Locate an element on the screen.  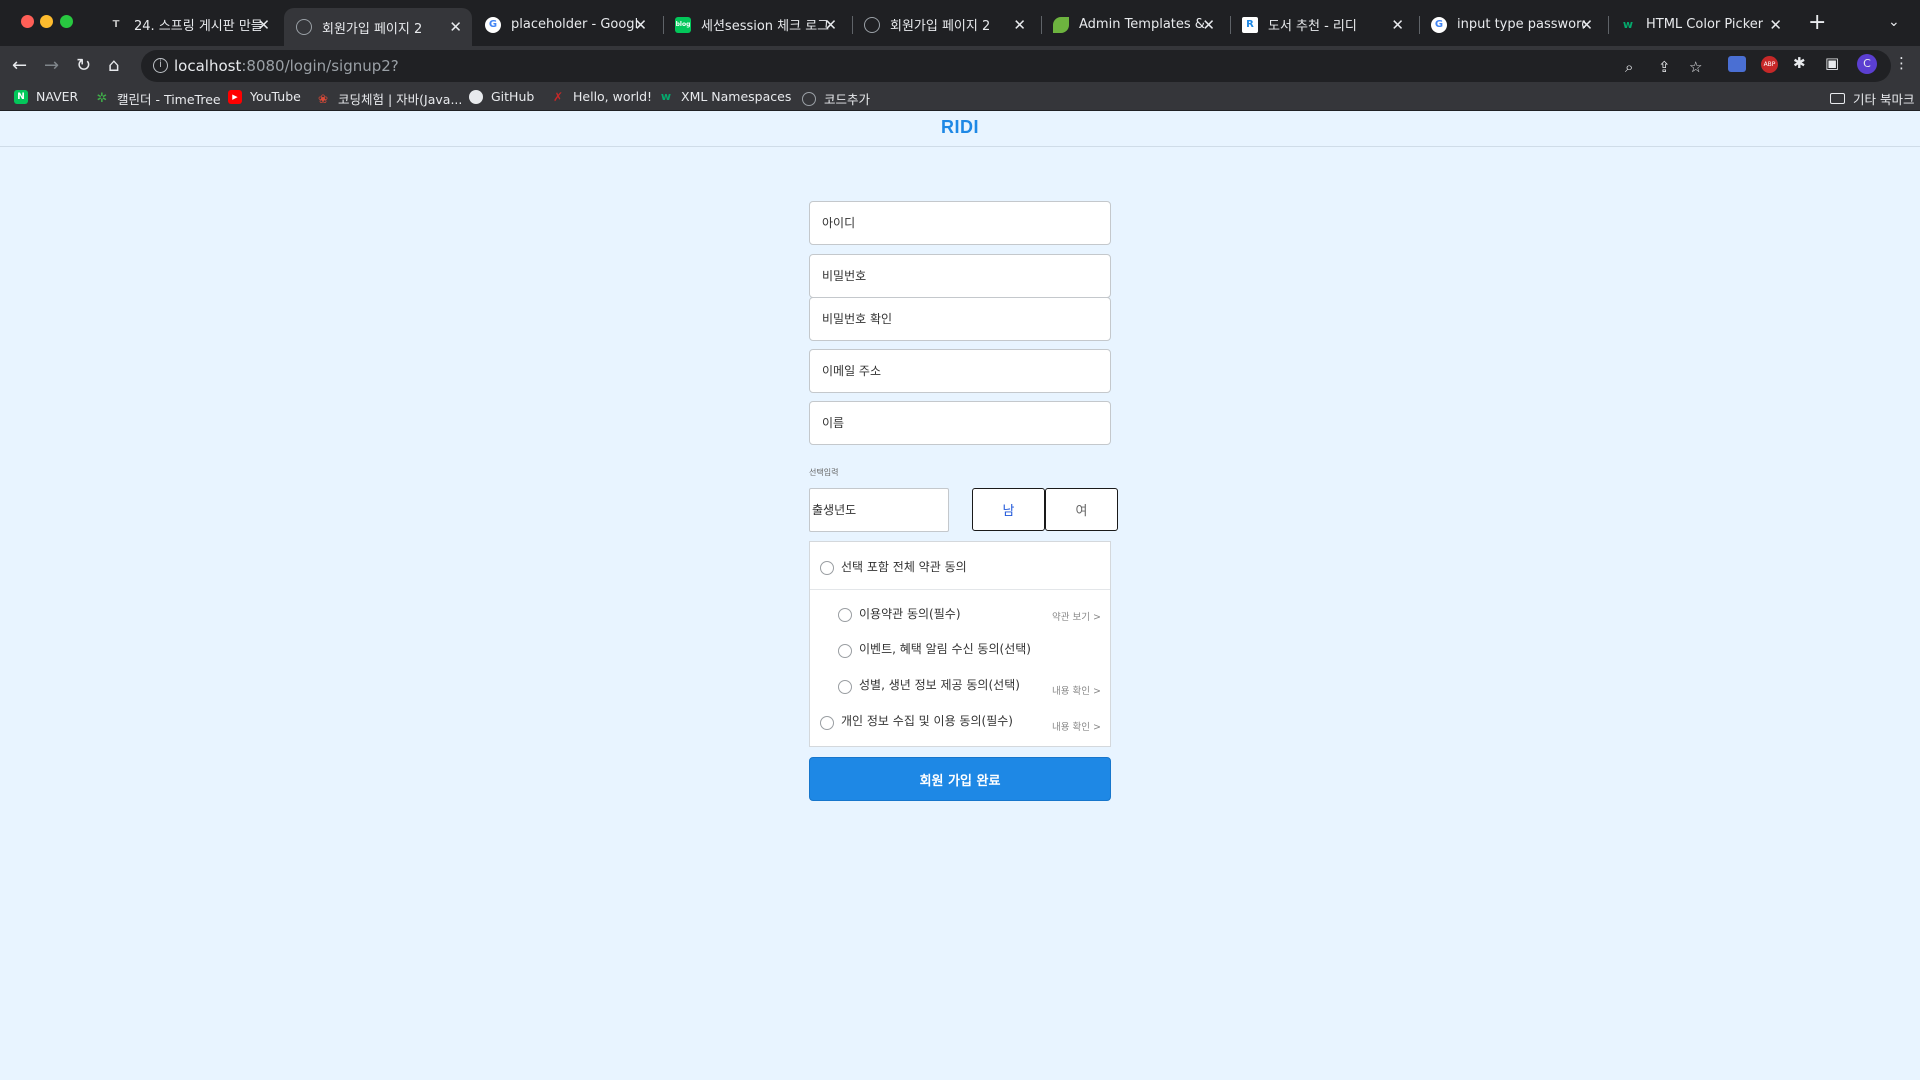
name-field is located at coordinates (960, 423).